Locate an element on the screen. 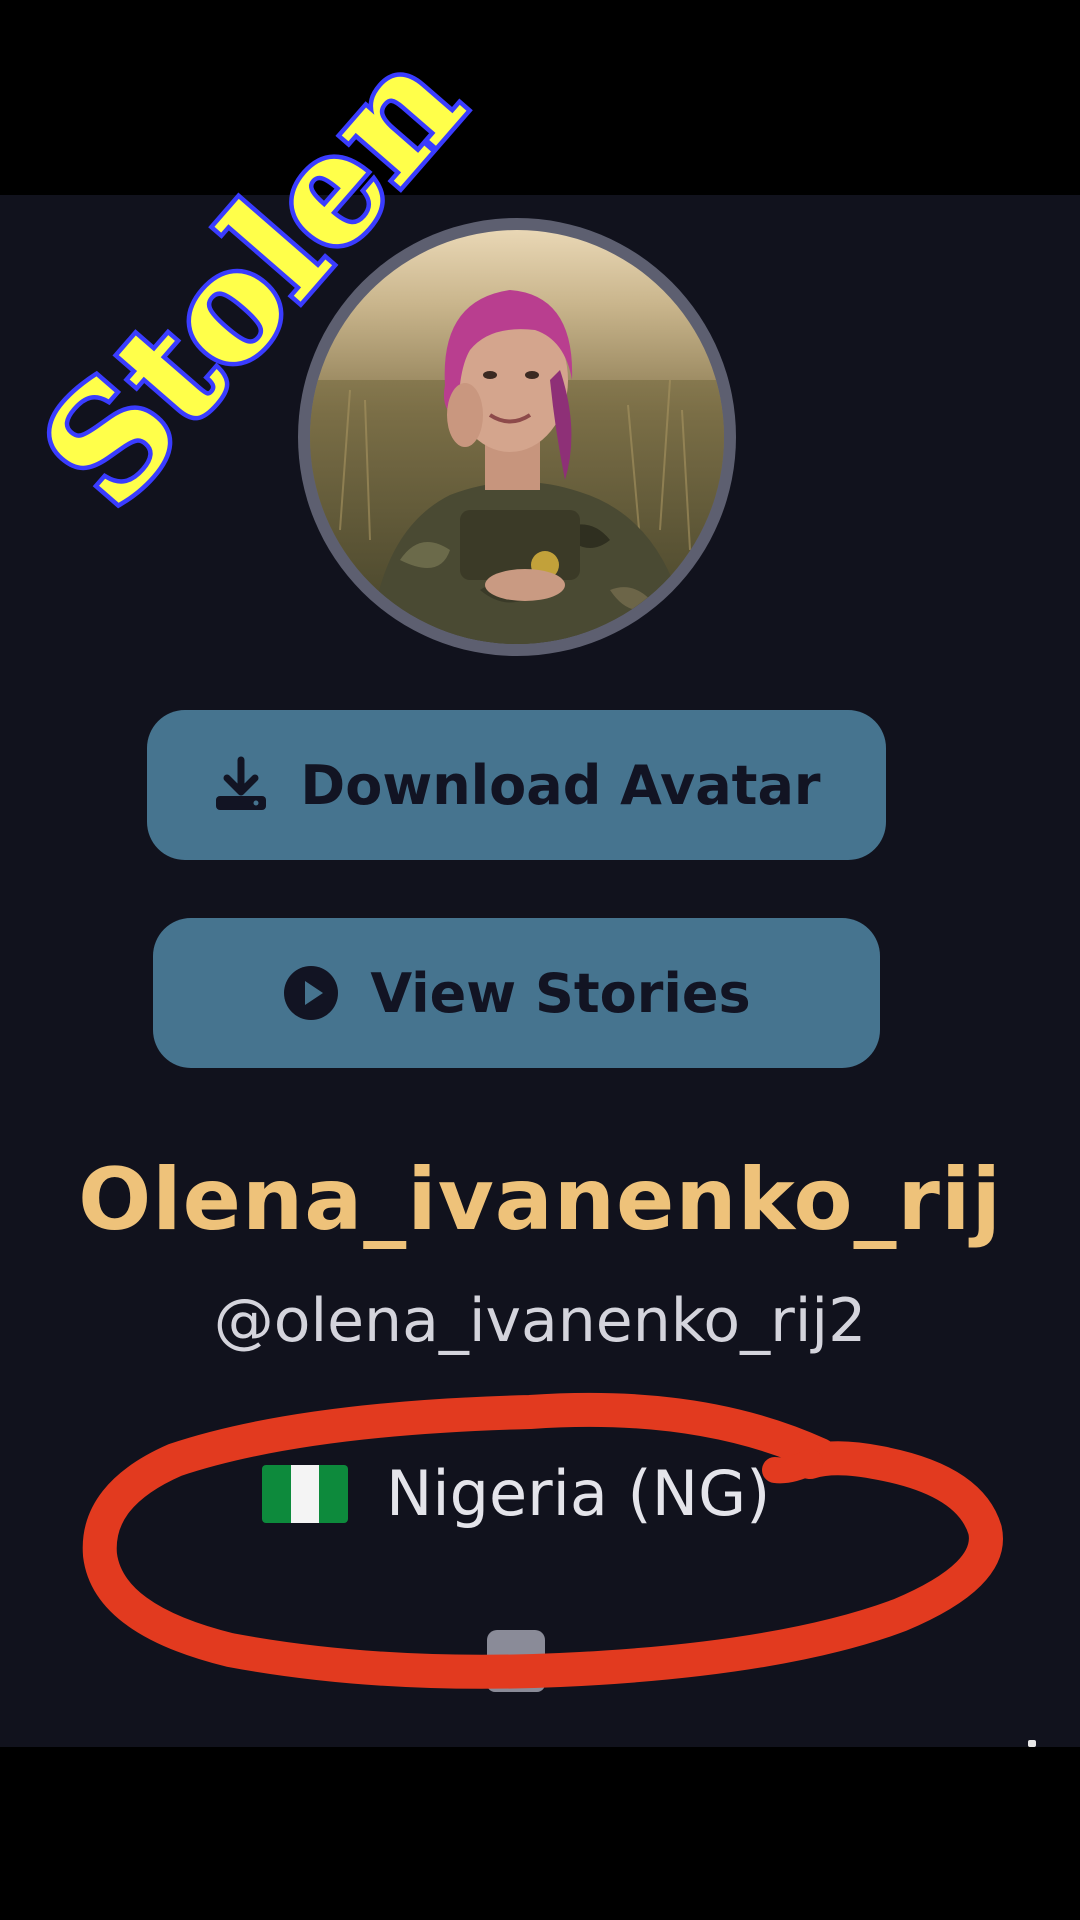 The height and width of the screenshot is (1920, 1080). top-black-bar is located at coordinates (540, 97).